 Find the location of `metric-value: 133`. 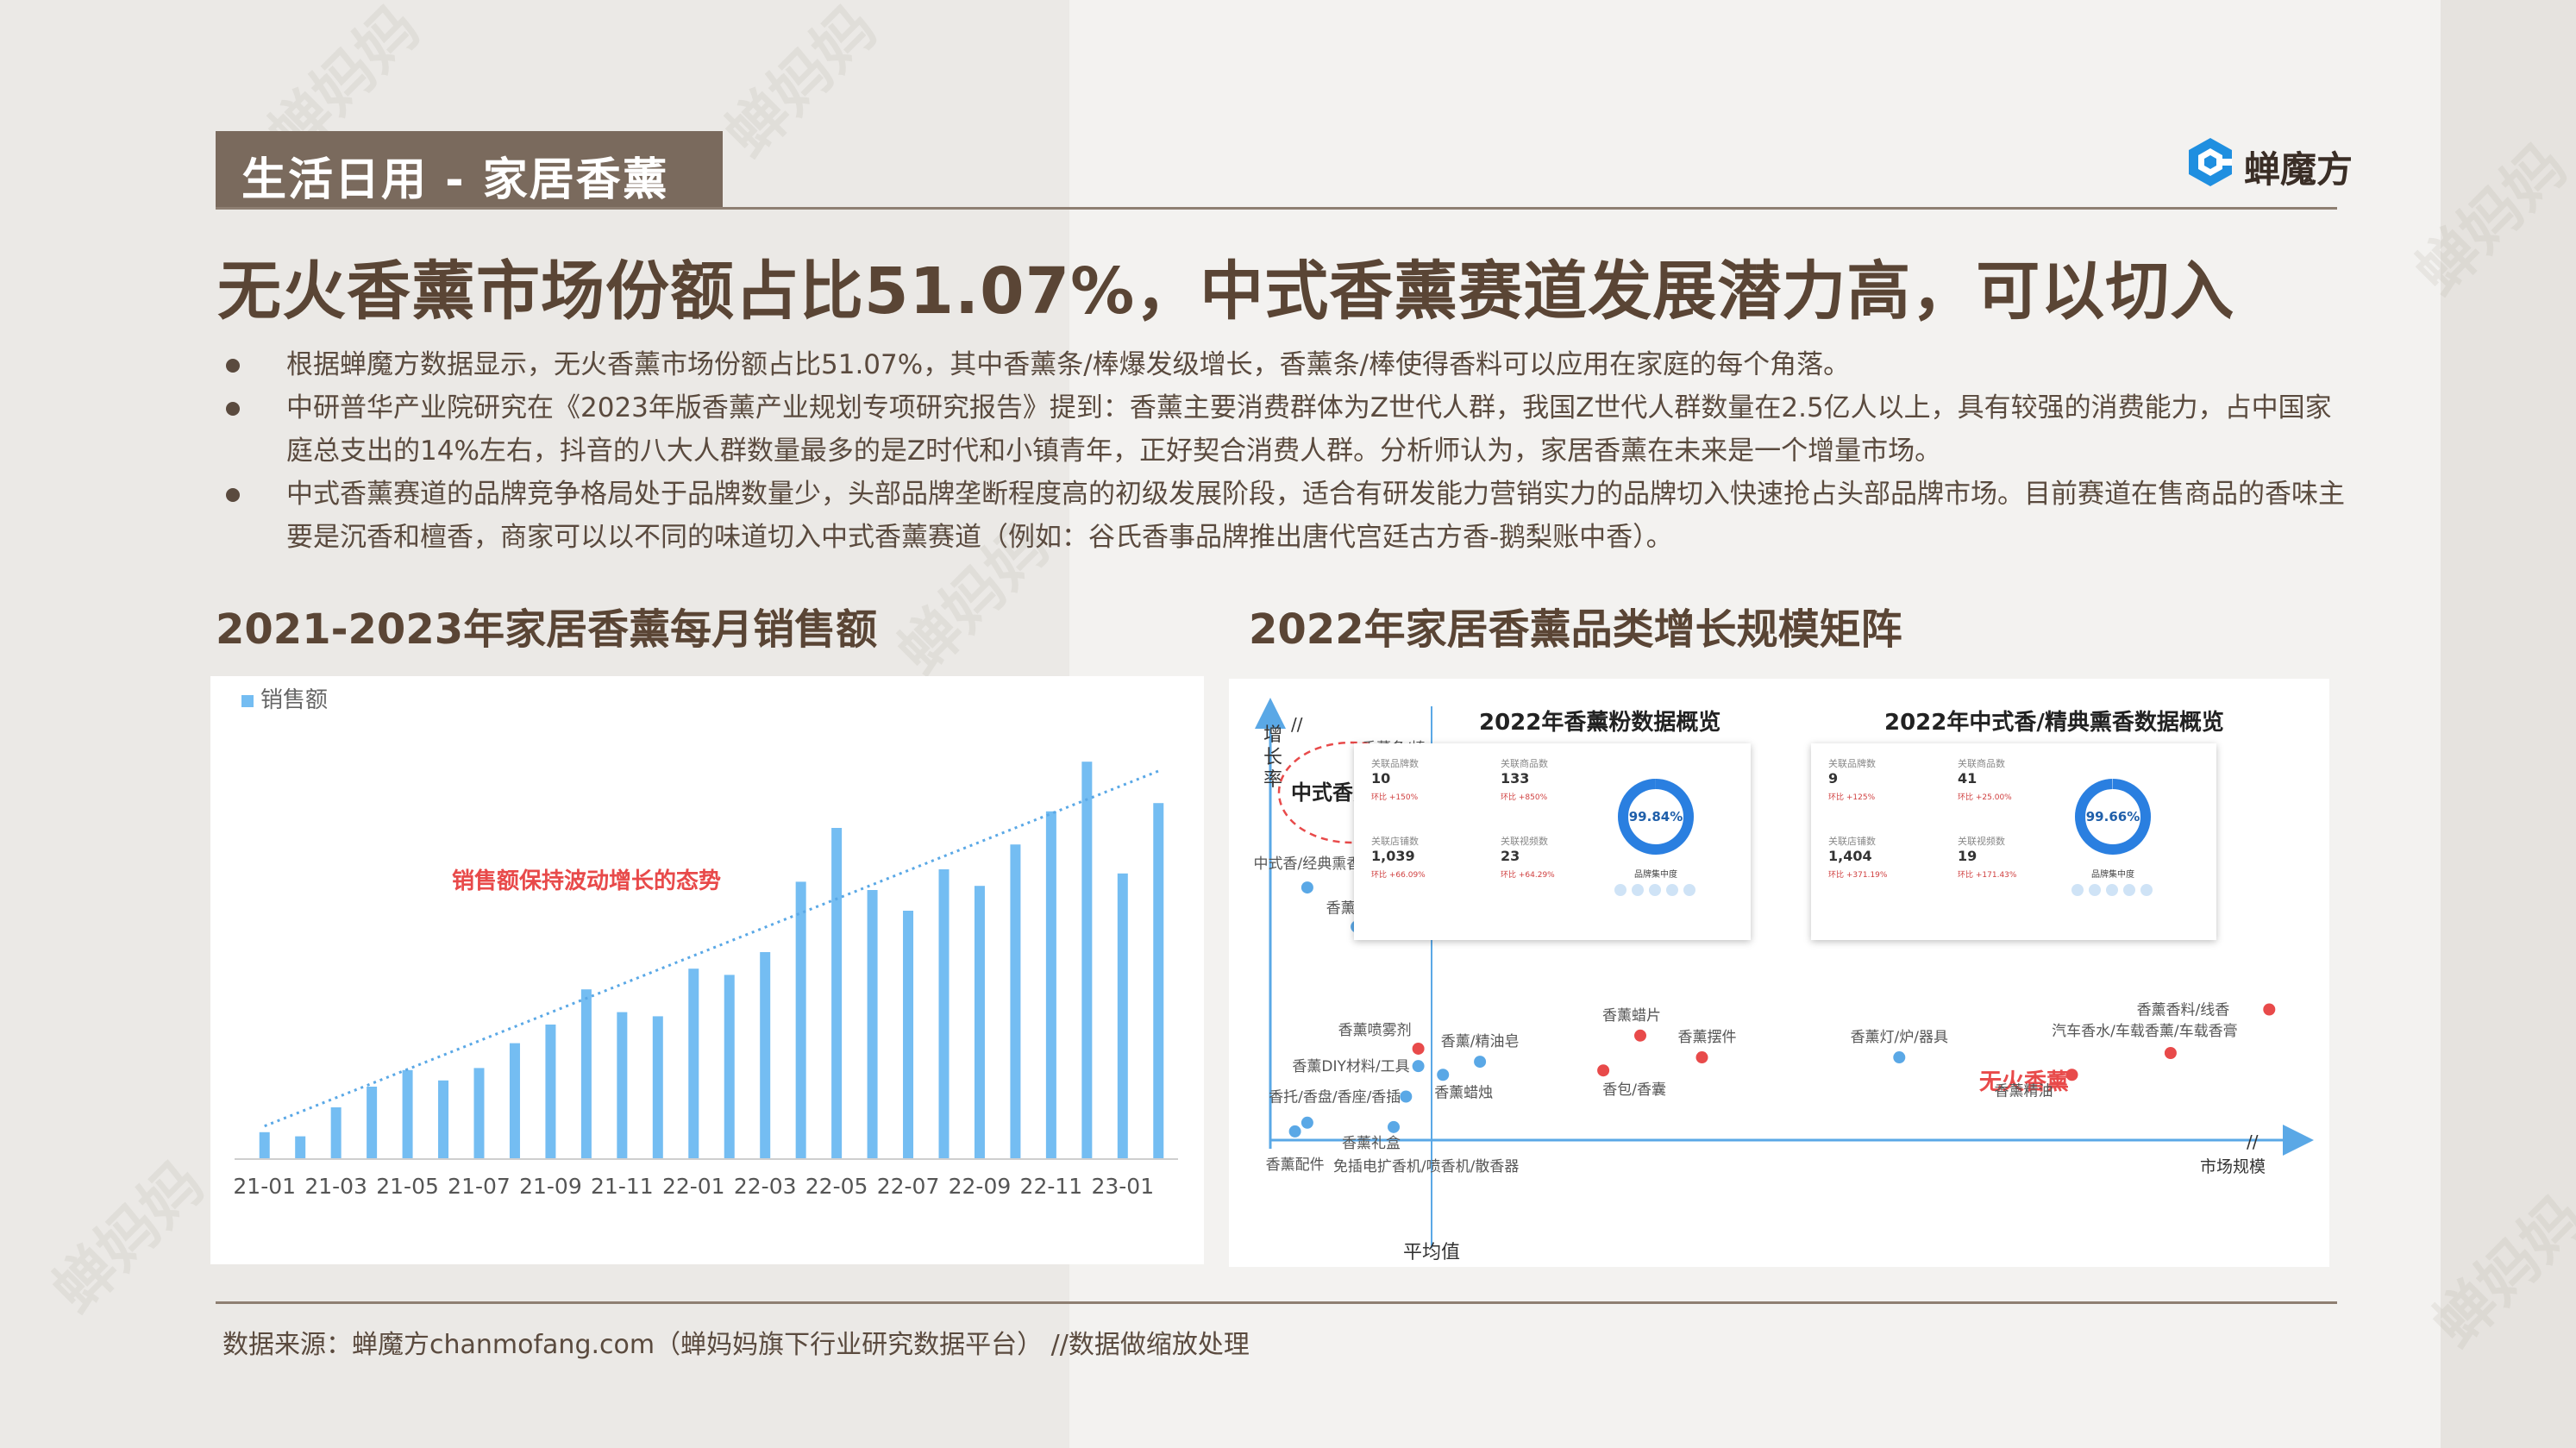

metric-value: 133 is located at coordinates (1515, 778).